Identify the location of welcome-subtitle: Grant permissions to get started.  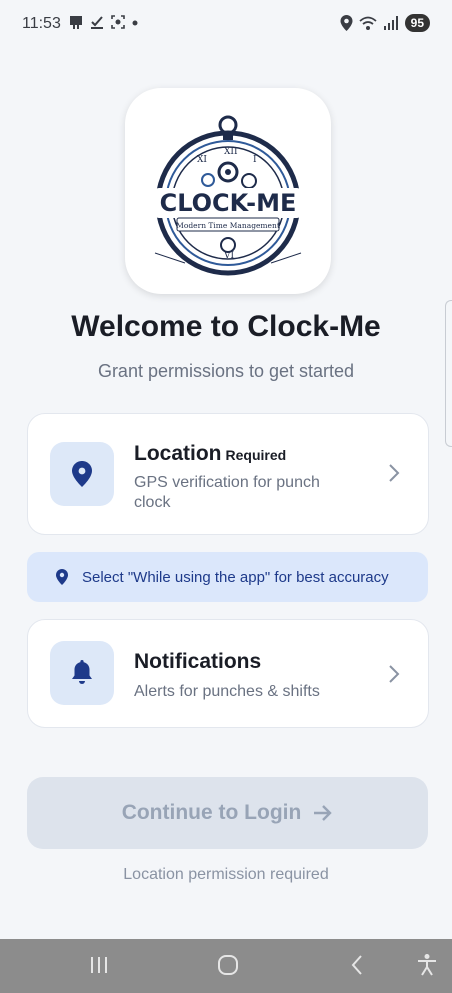
(226, 371).